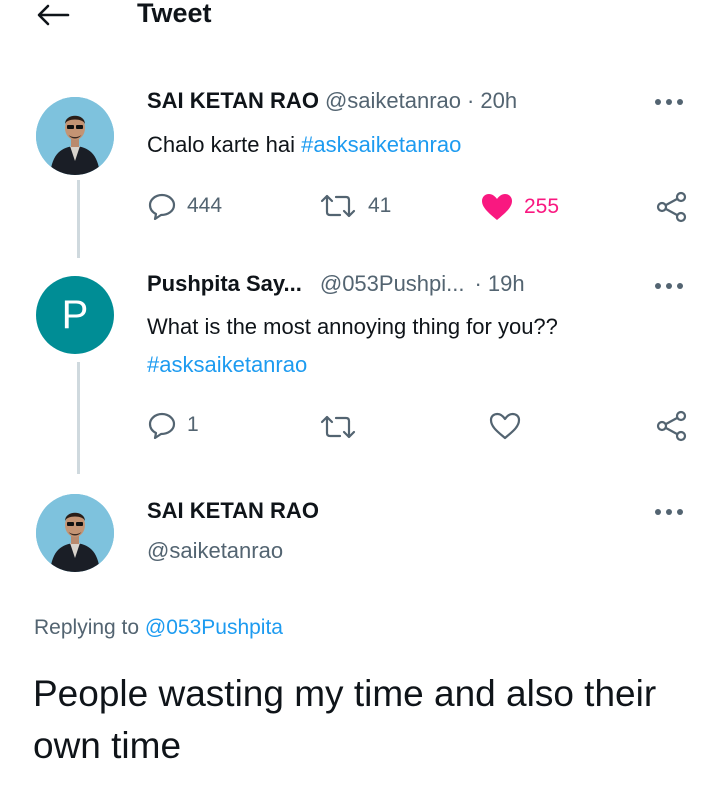 The image size is (720, 790). What do you see at coordinates (205, 205) in the screenshot?
I see `reply-count: 444` at bounding box center [205, 205].